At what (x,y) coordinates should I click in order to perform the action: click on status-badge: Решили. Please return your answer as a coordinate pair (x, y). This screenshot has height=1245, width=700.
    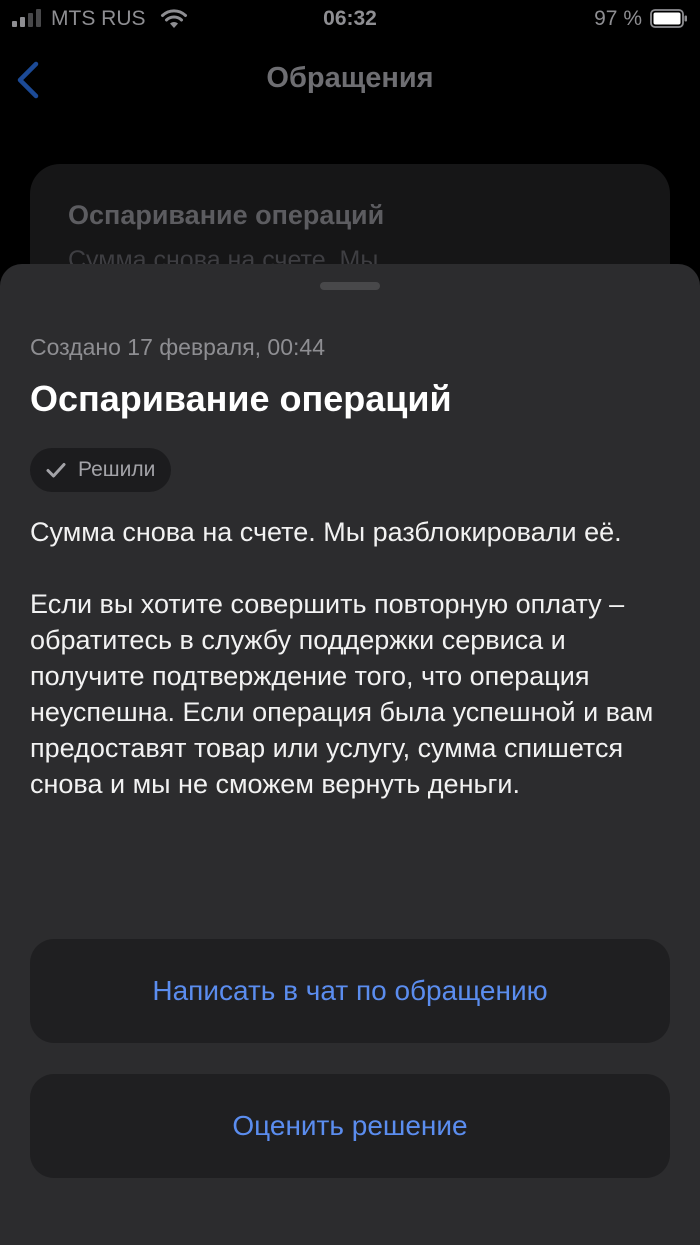
    Looking at the image, I should click on (101, 470).